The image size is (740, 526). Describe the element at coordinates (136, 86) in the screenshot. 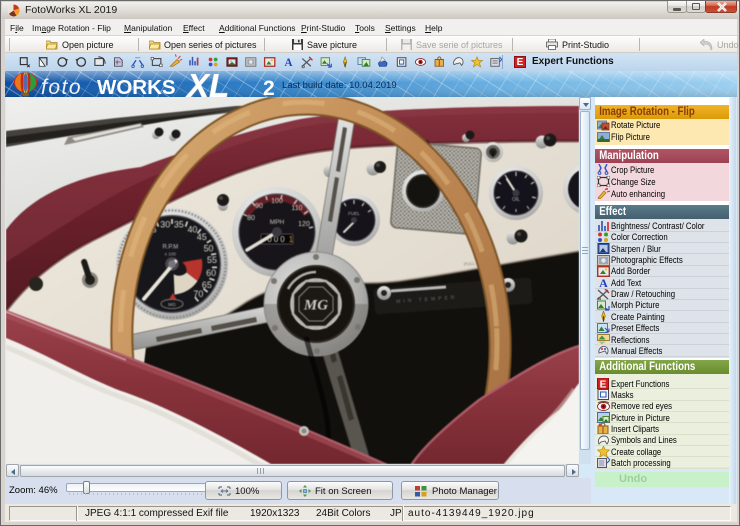

I see `svg-text: WORKS` at that location.